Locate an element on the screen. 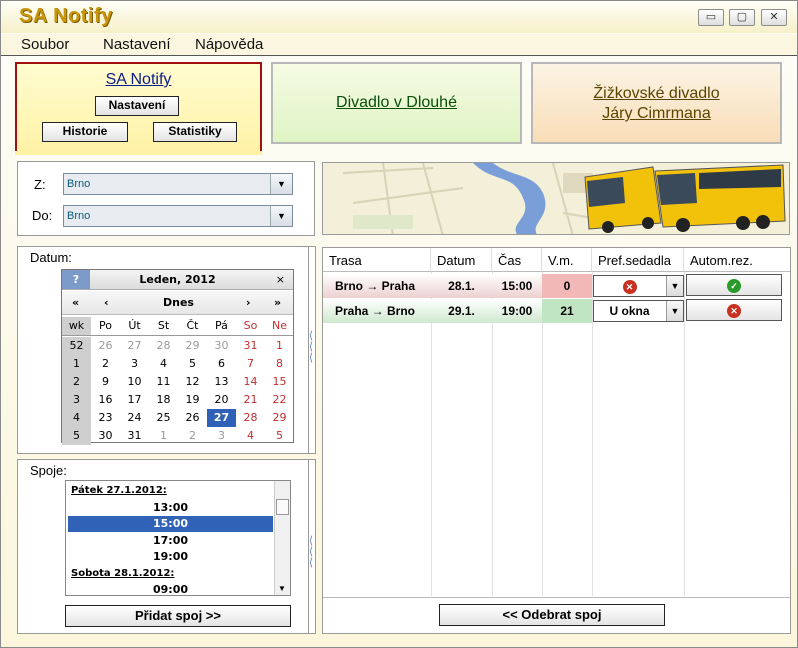  add-connection-button: Přidat spoj >> is located at coordinates (178, 616).